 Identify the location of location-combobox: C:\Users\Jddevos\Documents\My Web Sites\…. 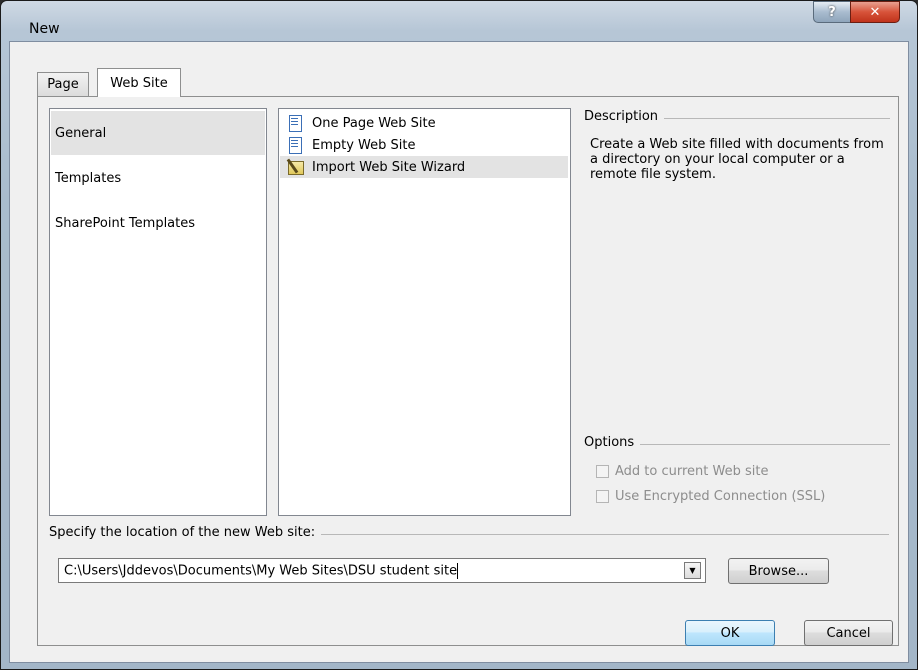
(382, 570).